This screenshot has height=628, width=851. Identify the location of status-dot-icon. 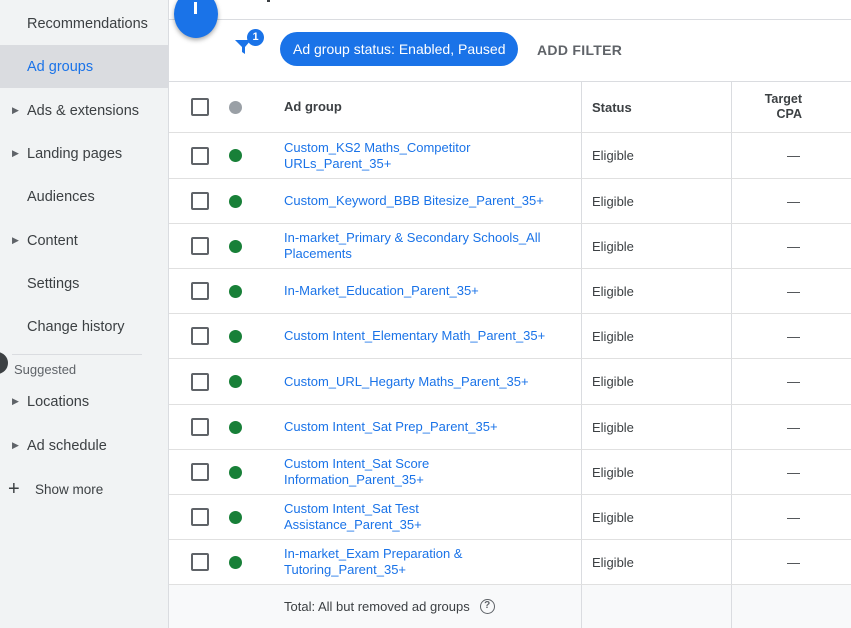
(235, 107).